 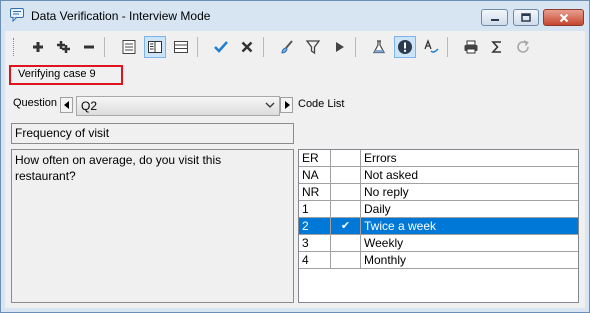 I want to click on code-label-cell: Errors, so click(x=380, y=158).